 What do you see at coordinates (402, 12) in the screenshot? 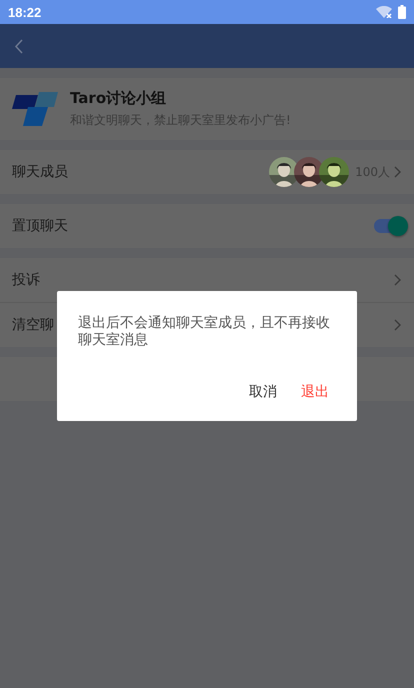
I see `battery-icon` at bounding box center [402, 12].